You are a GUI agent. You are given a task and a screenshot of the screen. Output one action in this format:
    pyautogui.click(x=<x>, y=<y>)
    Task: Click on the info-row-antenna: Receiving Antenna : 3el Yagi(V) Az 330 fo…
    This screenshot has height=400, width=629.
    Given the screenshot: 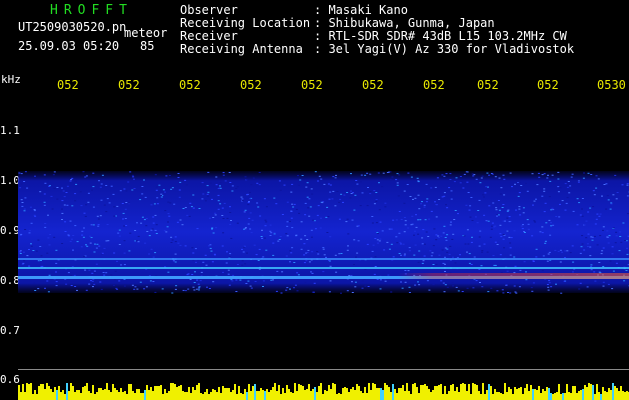 What is the action you would take?
    pyautogui.click(x=377, y=49)
    